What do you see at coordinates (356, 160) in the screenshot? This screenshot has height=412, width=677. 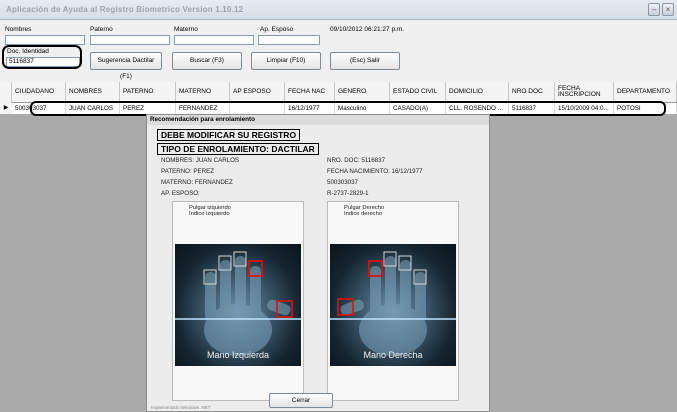 I see `info-nro-doc: NRO. DOC: 5116837` at bounding box center [356, 160].